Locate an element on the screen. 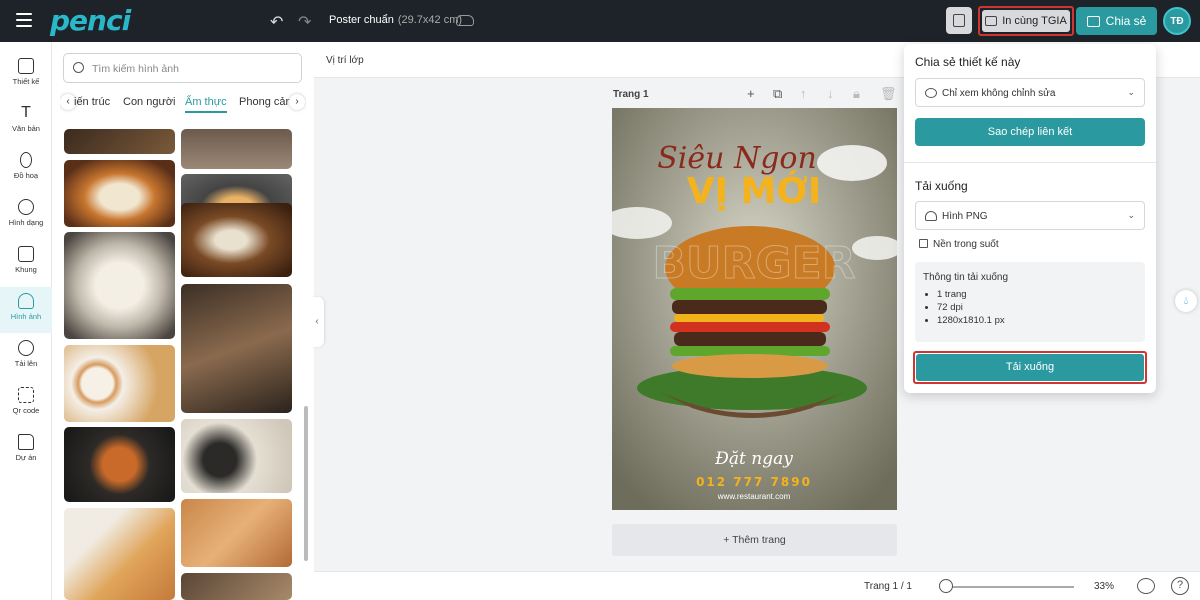  share-label: Chia sẻ is located at coordinates (1126, 21).